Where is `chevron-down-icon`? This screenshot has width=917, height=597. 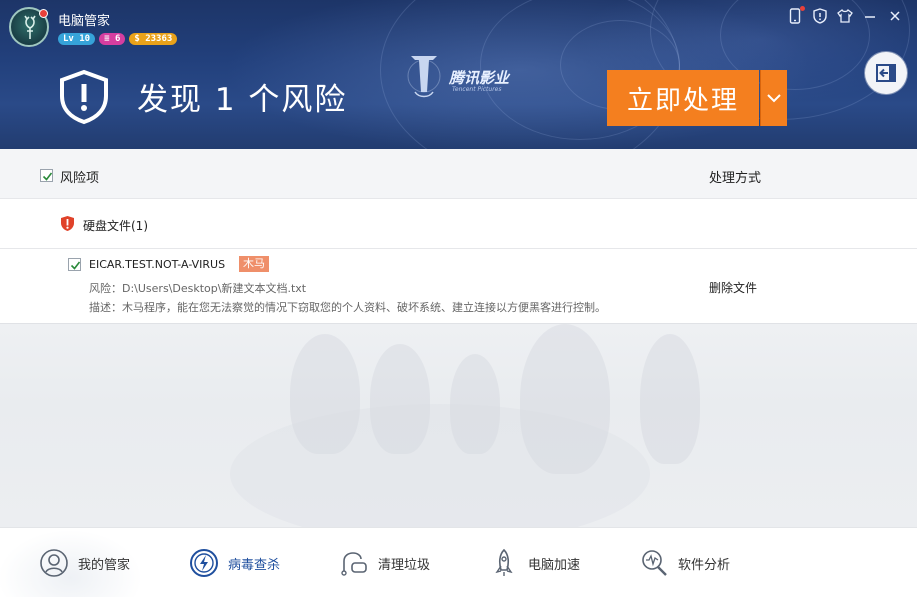
chevron-down-icon is located at coordinates (774, 98).